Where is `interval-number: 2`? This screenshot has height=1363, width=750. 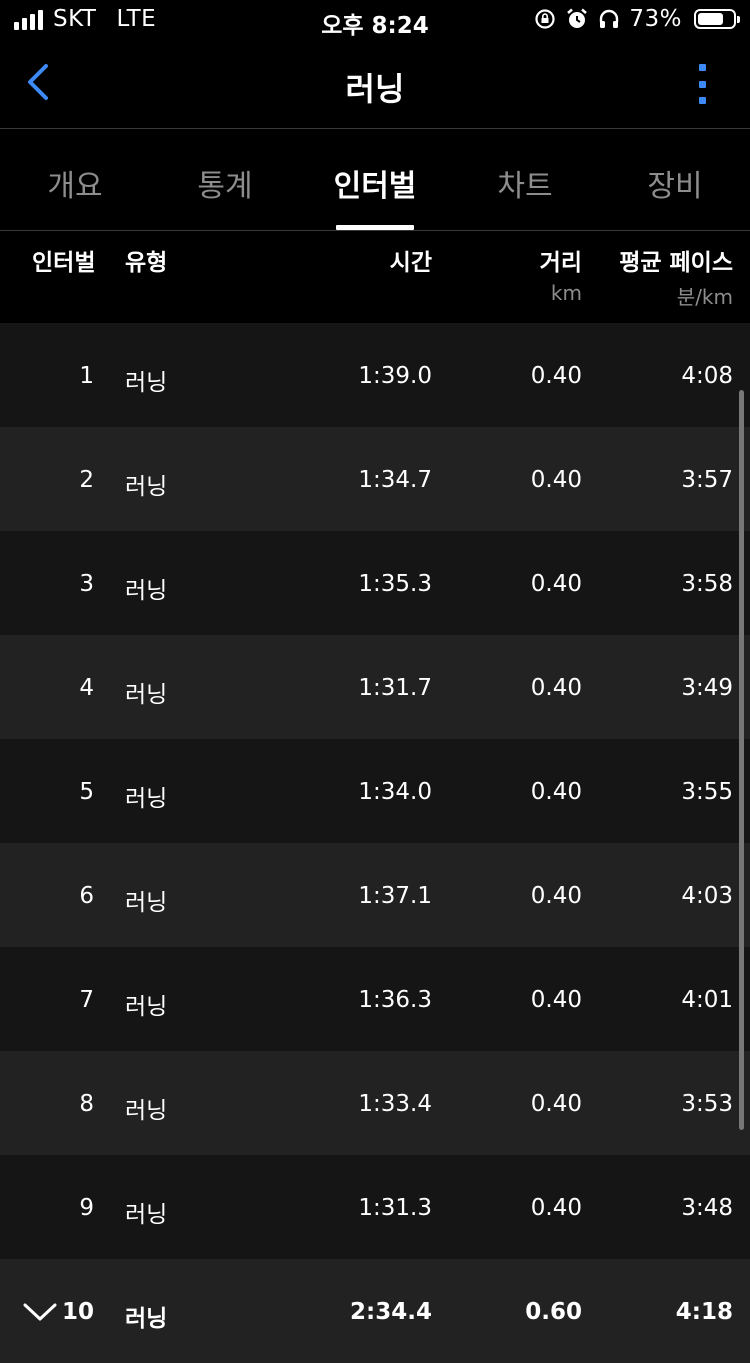
interval-number: 2 is located at coordinates (86, 480).